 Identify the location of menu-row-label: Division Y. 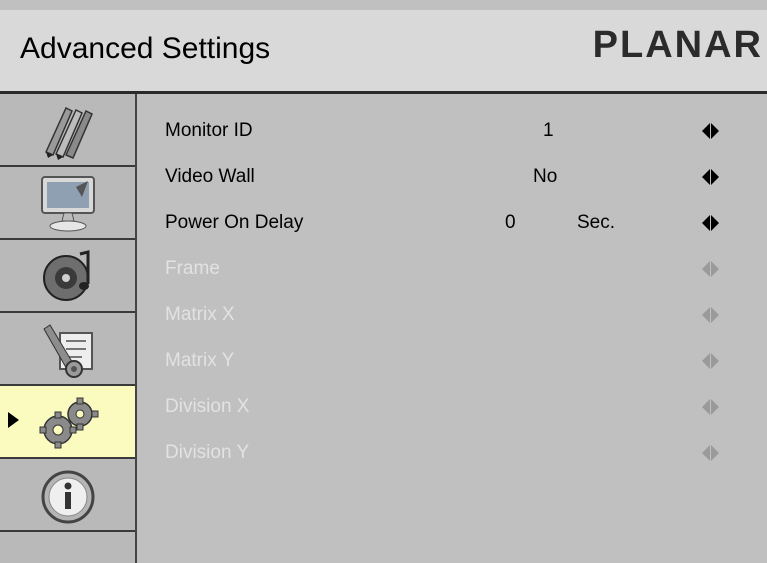
(207, 452).